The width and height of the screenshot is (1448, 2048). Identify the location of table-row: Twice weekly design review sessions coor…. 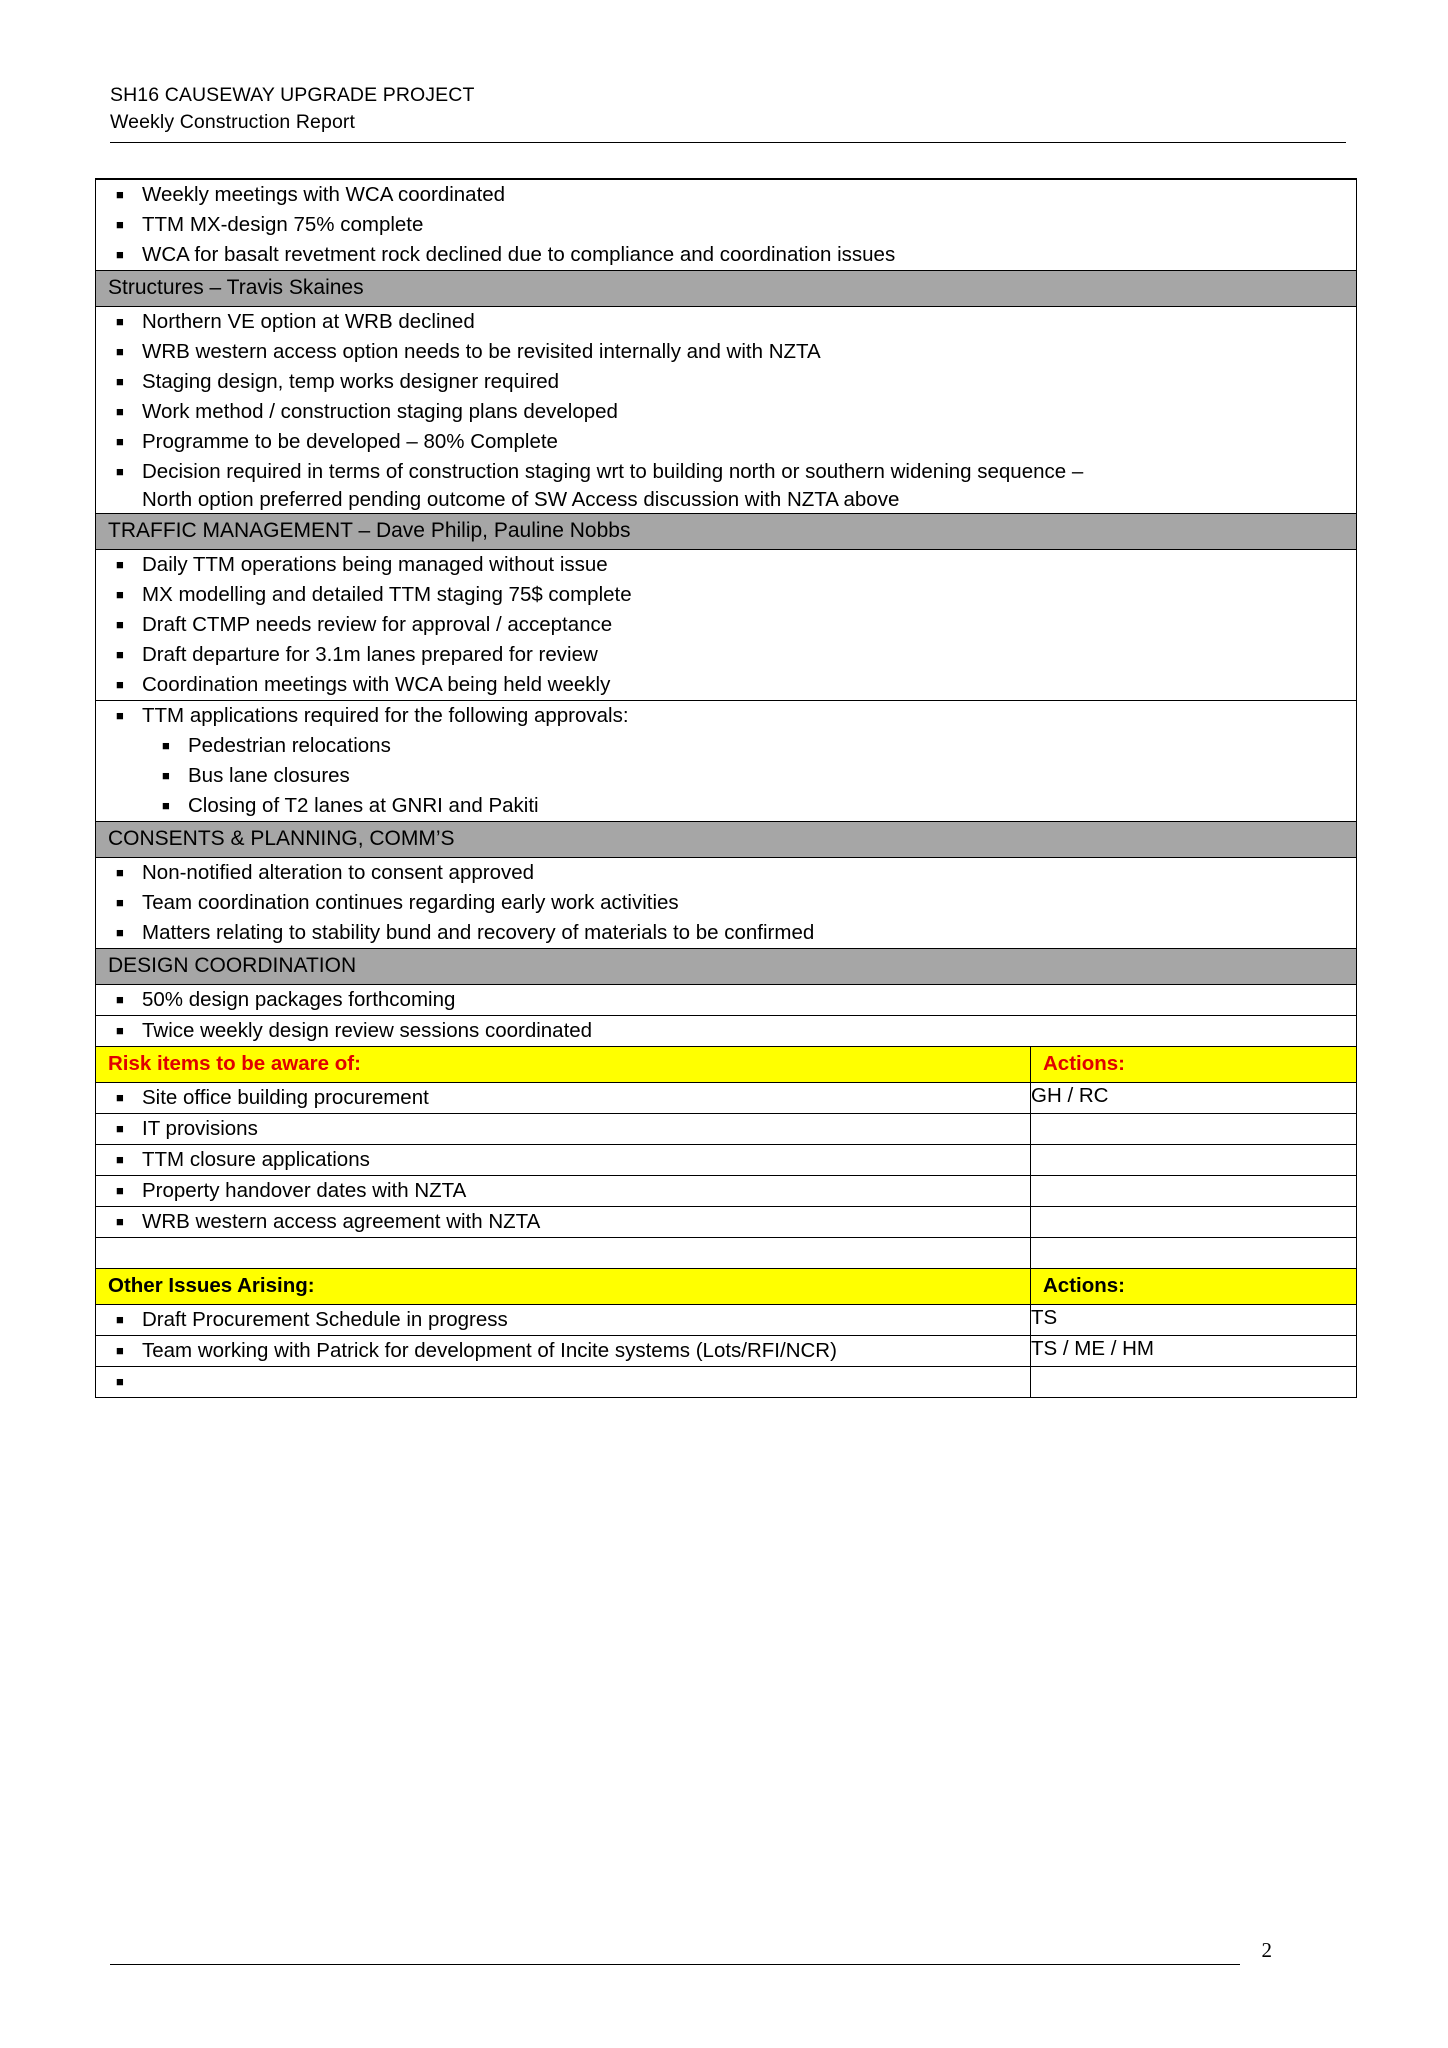
(726, 1031).